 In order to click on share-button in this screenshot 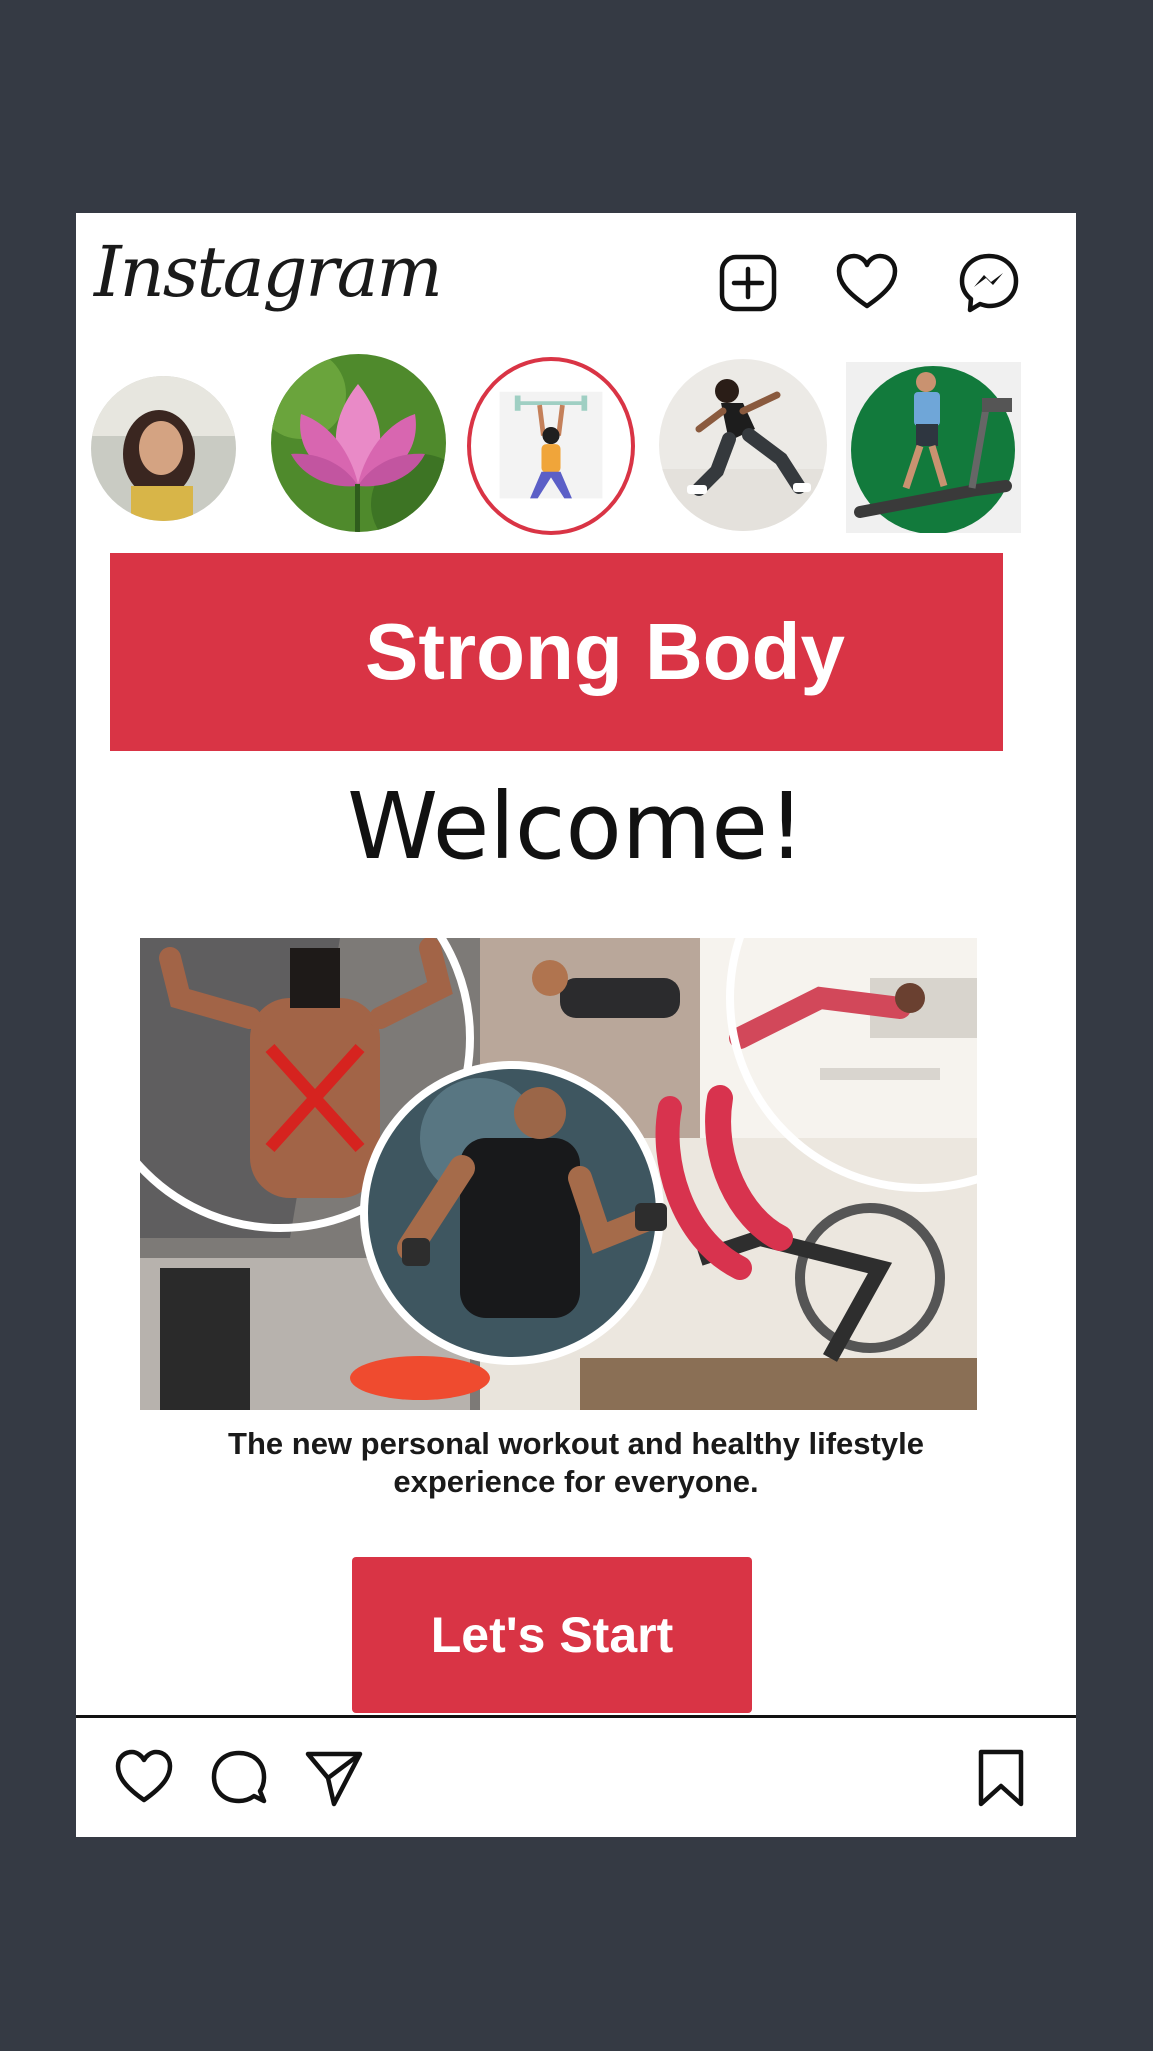, I will do `click(334, 1778)`.